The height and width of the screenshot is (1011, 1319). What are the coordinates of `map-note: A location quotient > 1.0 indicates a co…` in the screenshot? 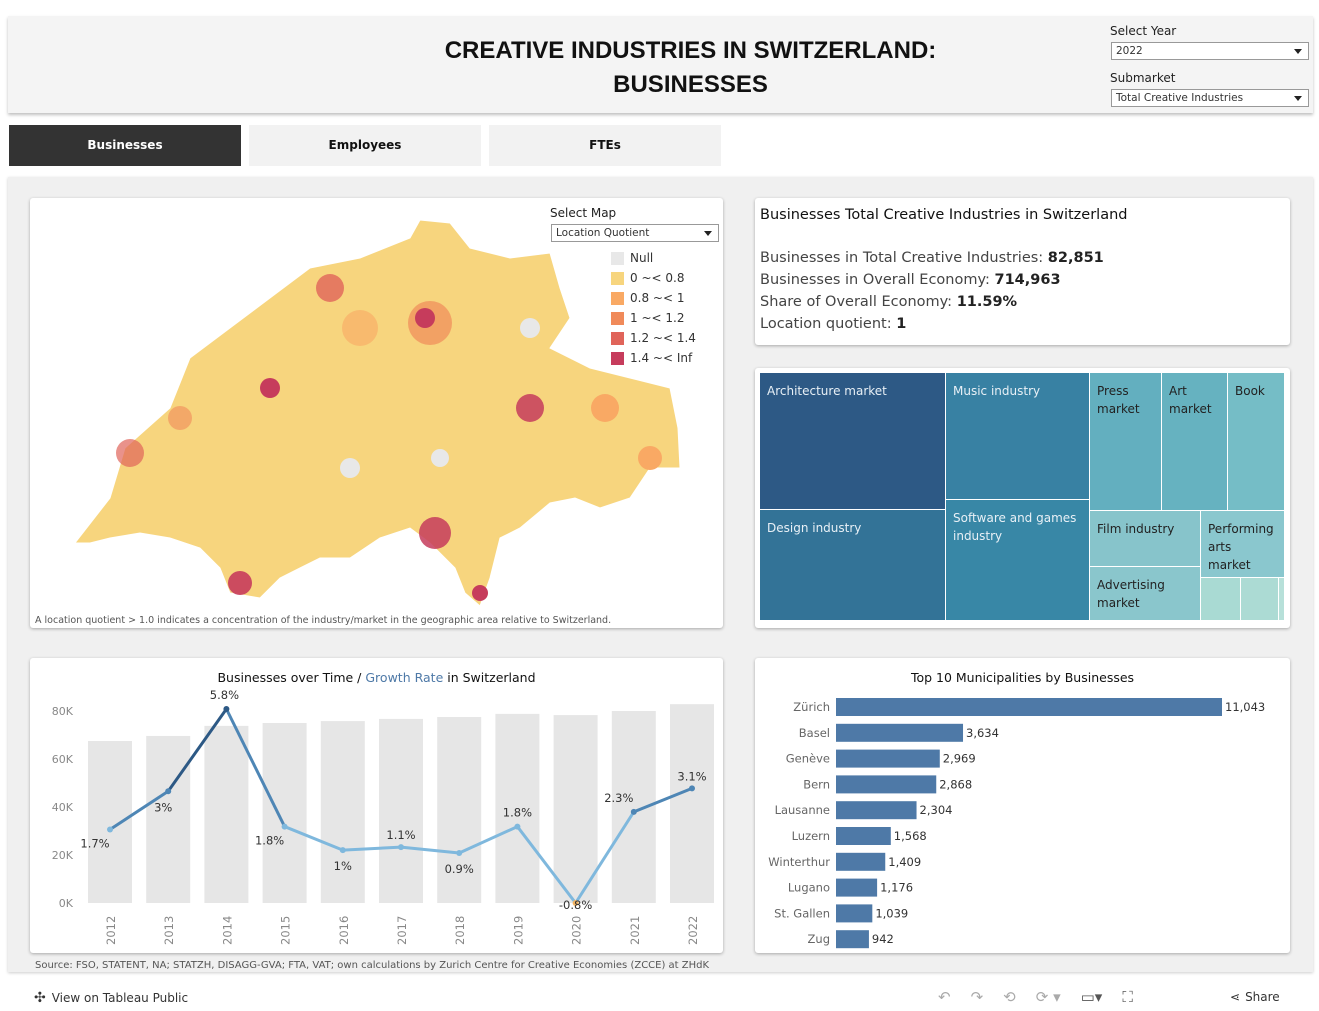 It's located at (323, 620).